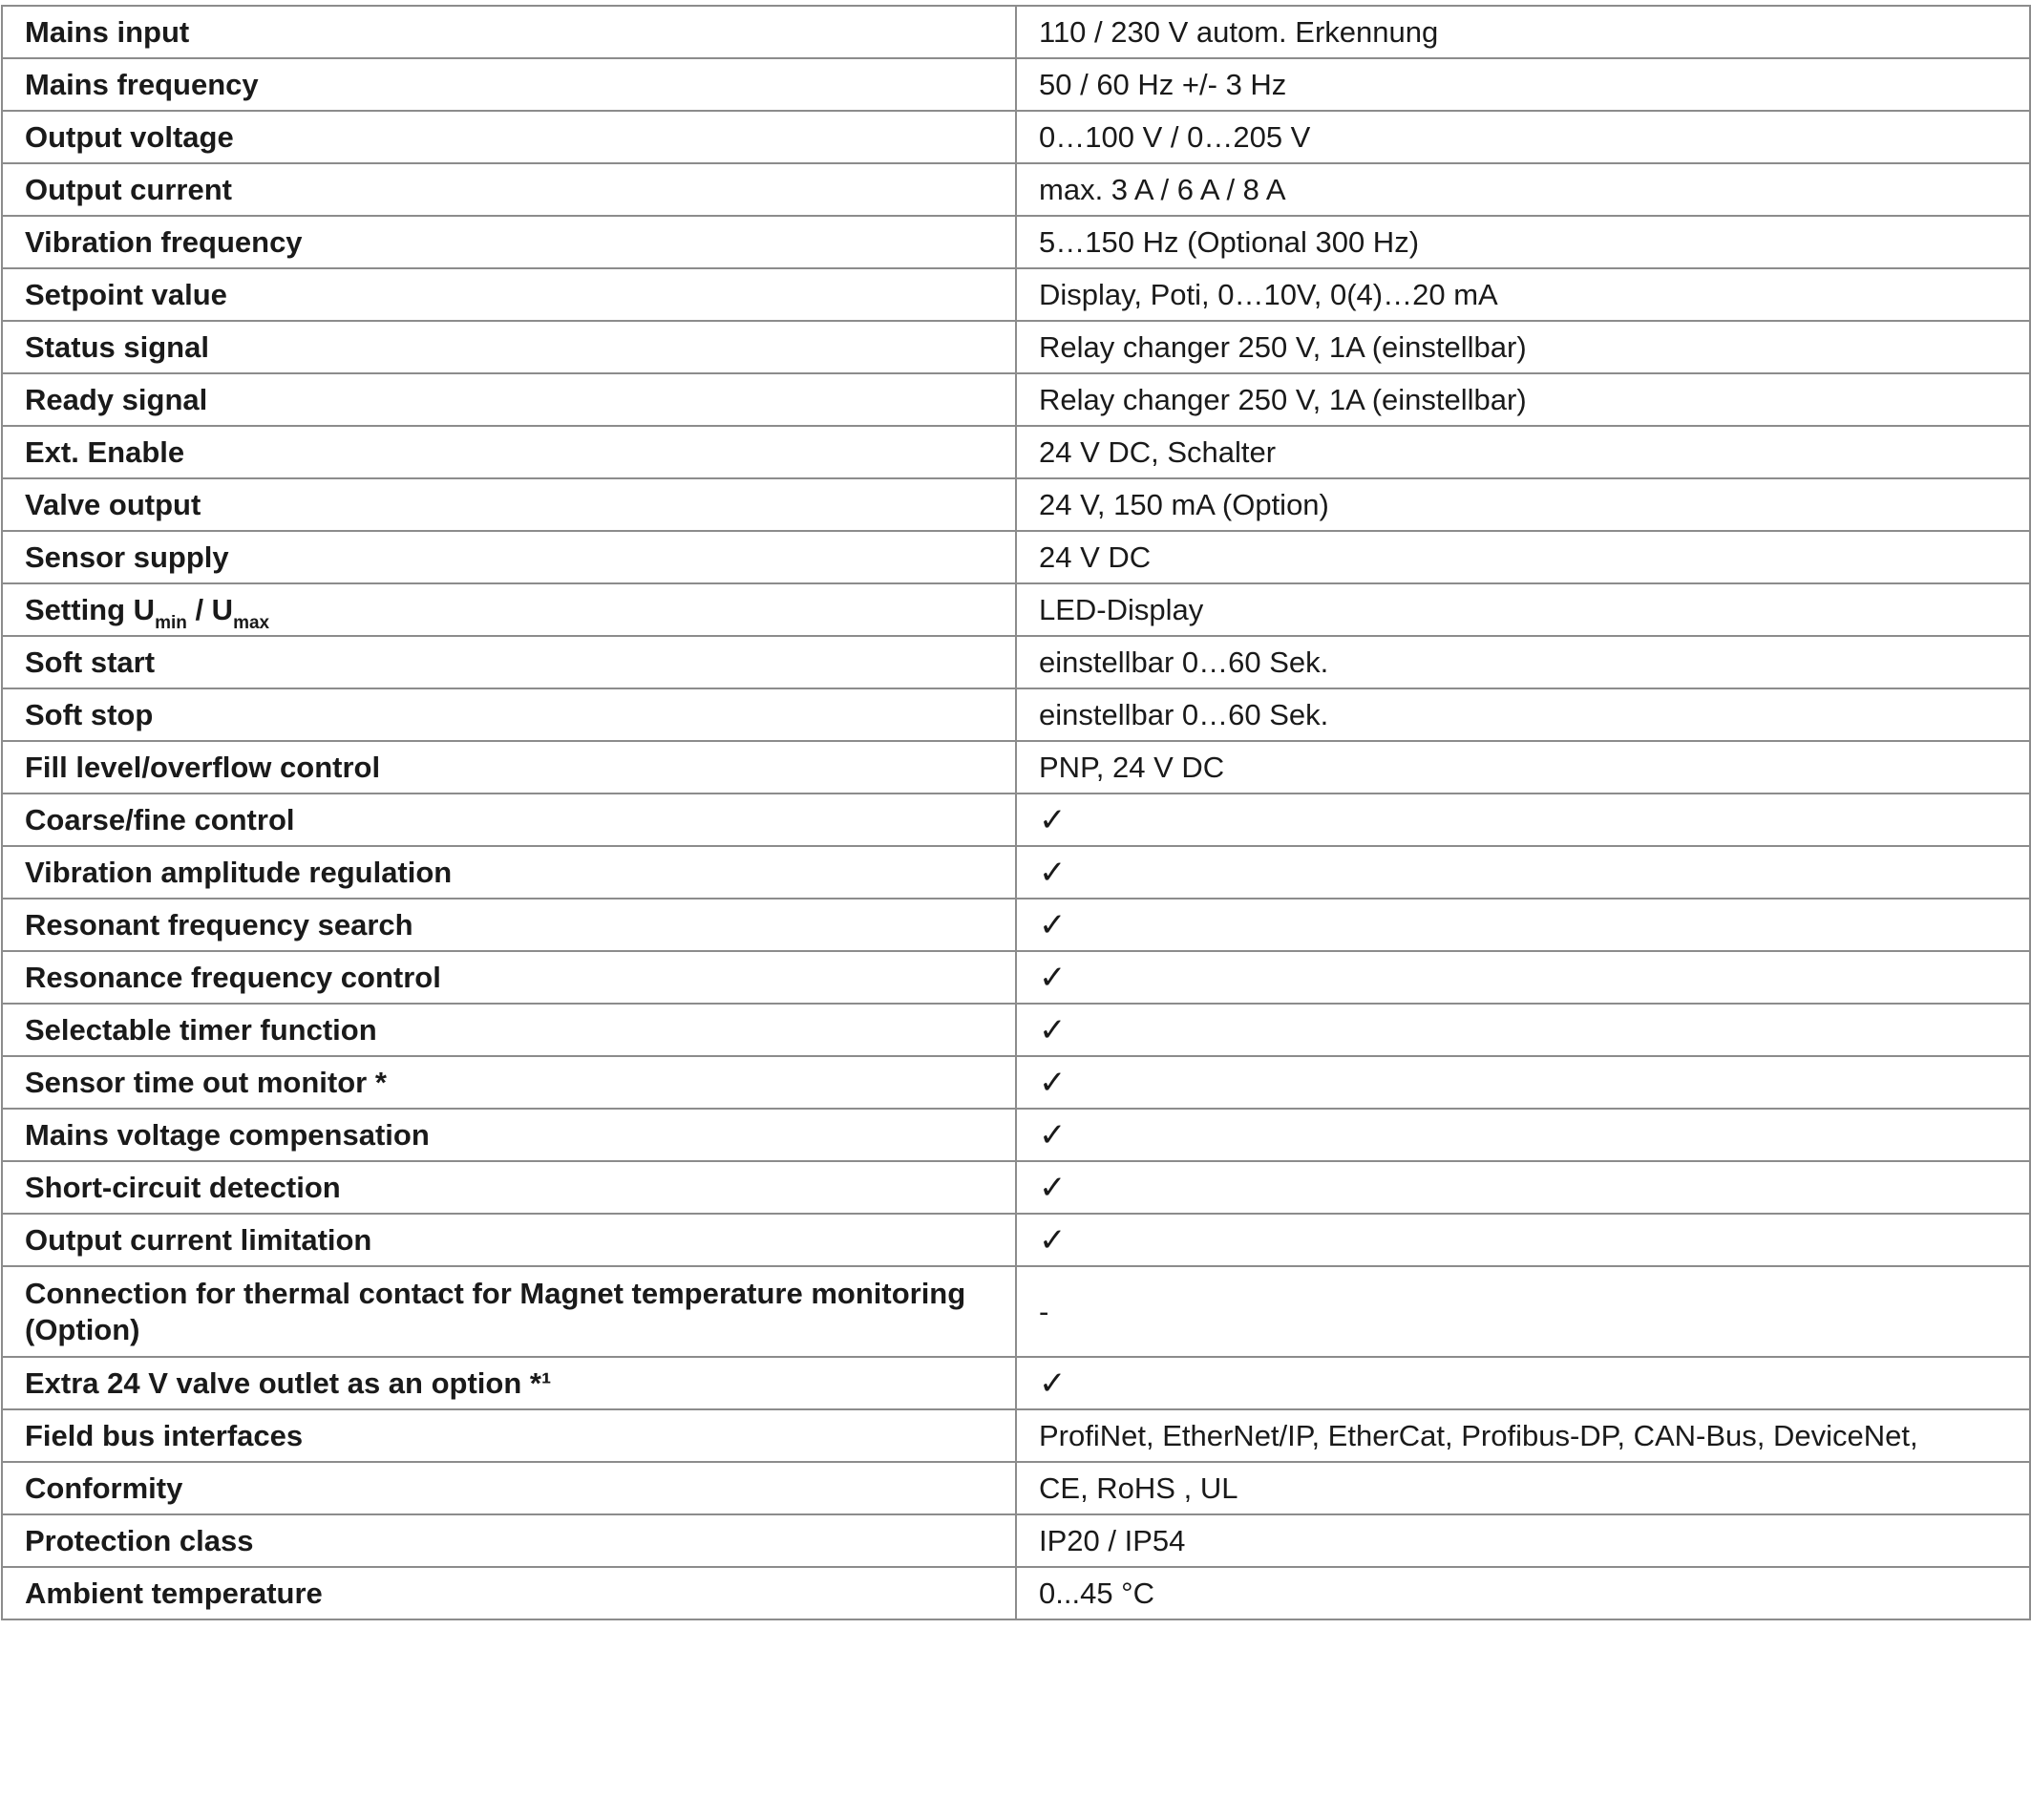 This screenshot has width=2031, height=1820. What do you see at coordinates (509, 1082) in the screenshot?
I see `spec-label: Sensor time out monitor *` at bounding box center [509, 1082].